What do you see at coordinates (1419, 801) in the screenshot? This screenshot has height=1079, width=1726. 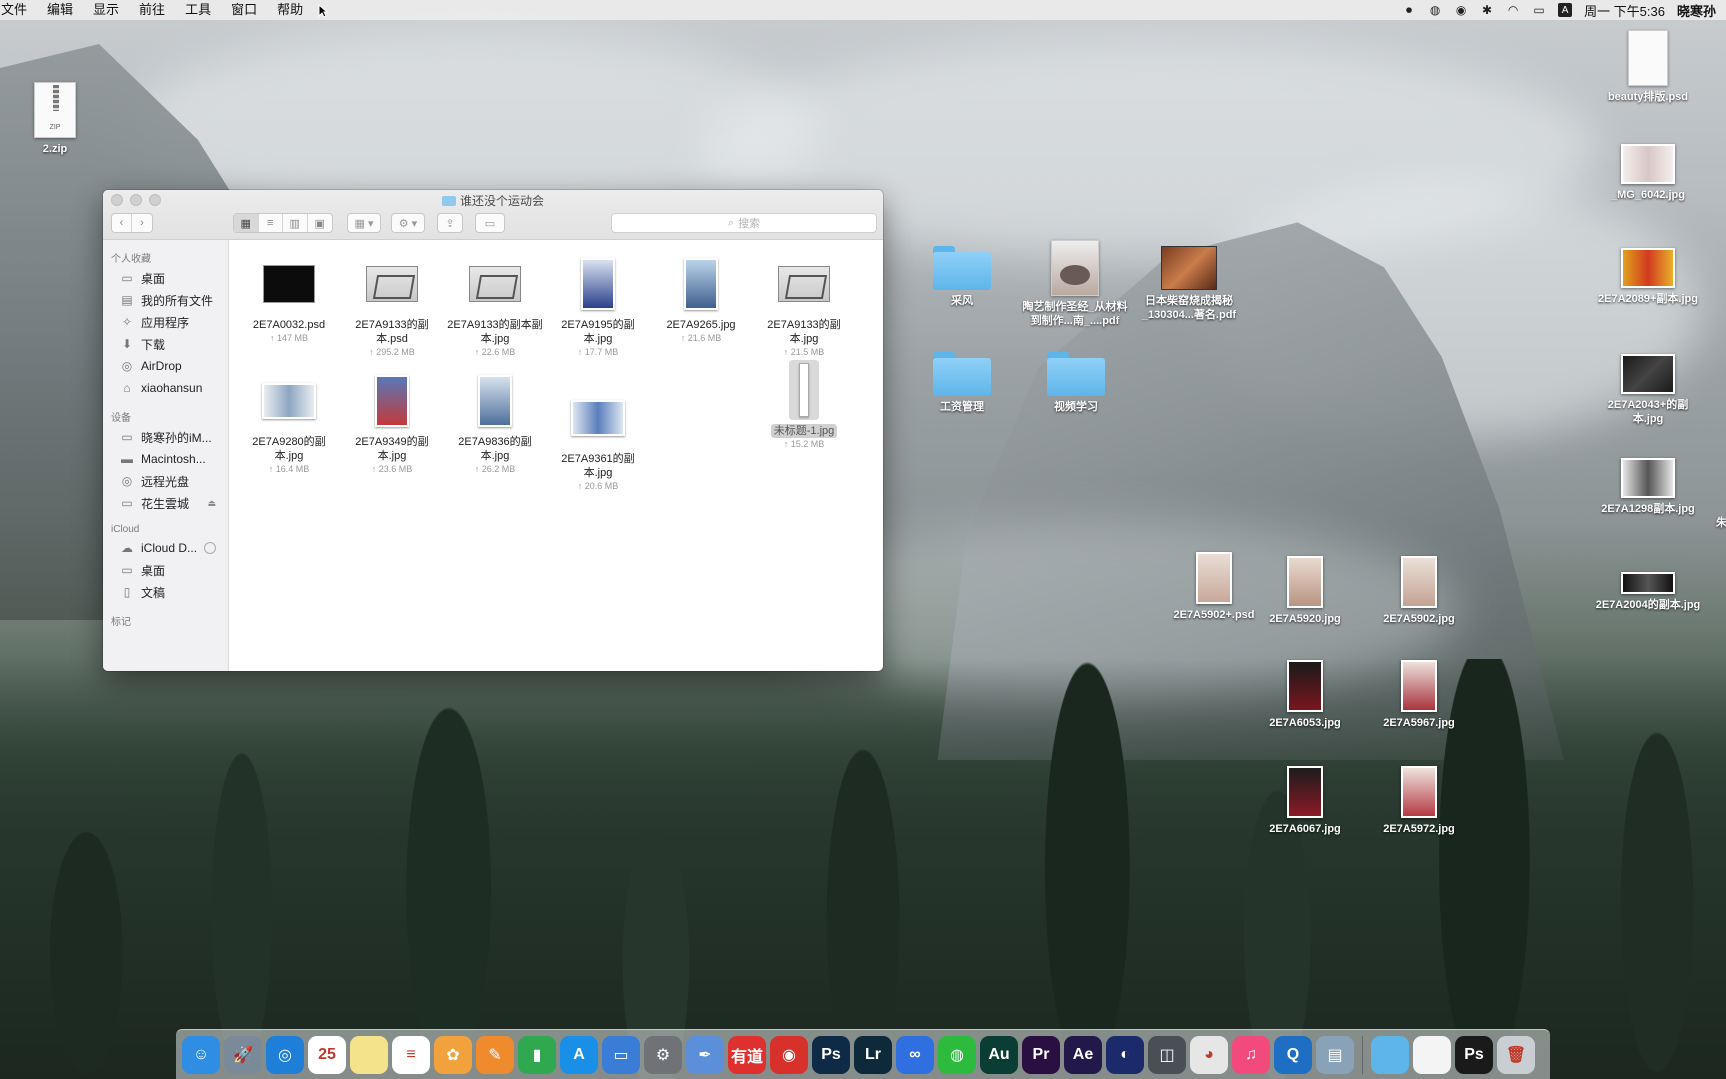 I see `desktop-portrait-7: 2E7A5972.jpg` at bounding box center [1419, 801].